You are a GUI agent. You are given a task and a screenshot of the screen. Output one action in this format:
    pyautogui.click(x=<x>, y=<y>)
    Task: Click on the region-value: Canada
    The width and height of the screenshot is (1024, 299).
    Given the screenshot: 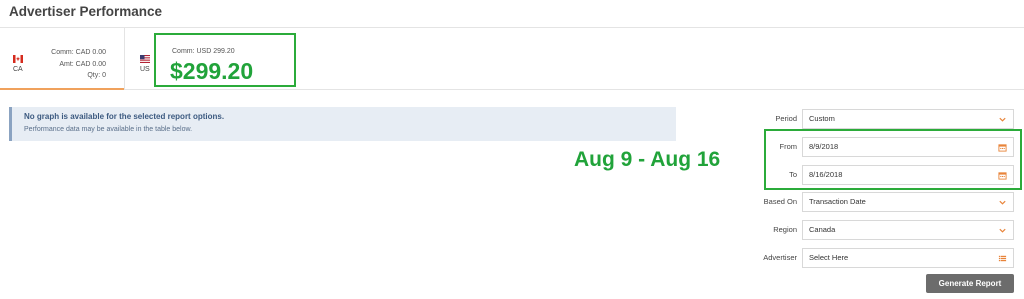 What is the action you would take?
    pyautogui.click(x=822, y=229)
    